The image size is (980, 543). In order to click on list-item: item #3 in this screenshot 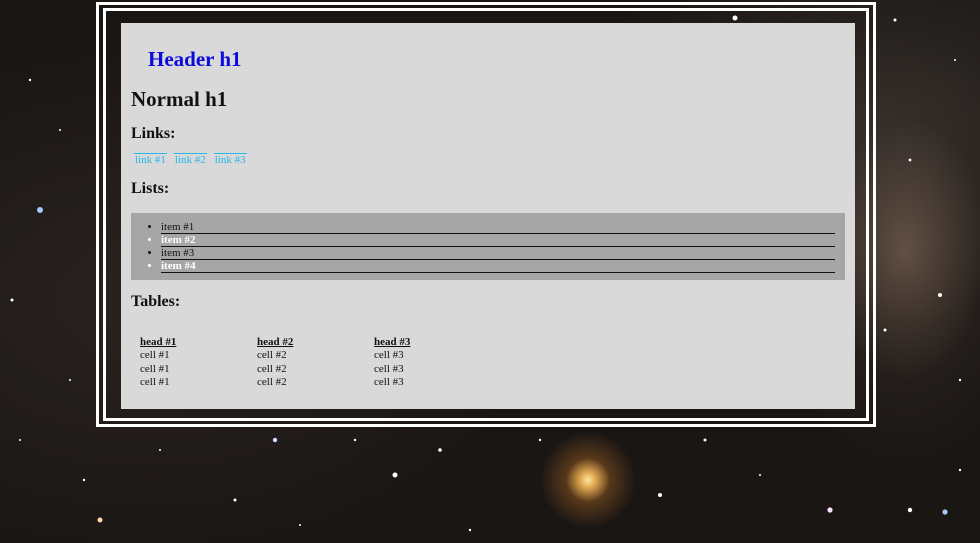, I will do `click(498, 253)`.